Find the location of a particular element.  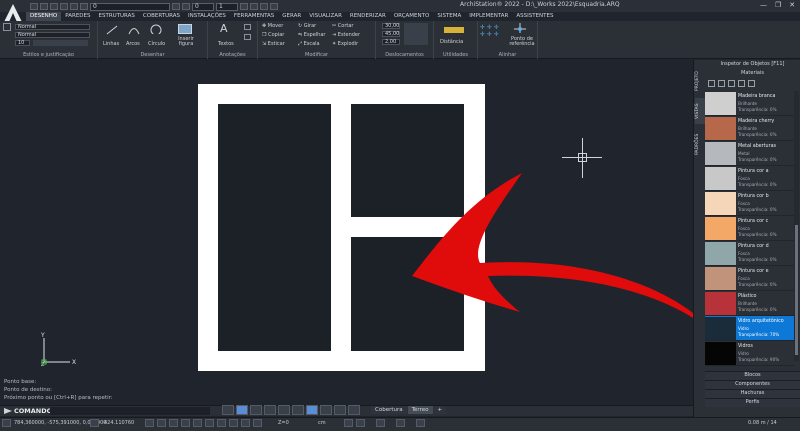

osnap-toggle is located at coordinates (197, 423).